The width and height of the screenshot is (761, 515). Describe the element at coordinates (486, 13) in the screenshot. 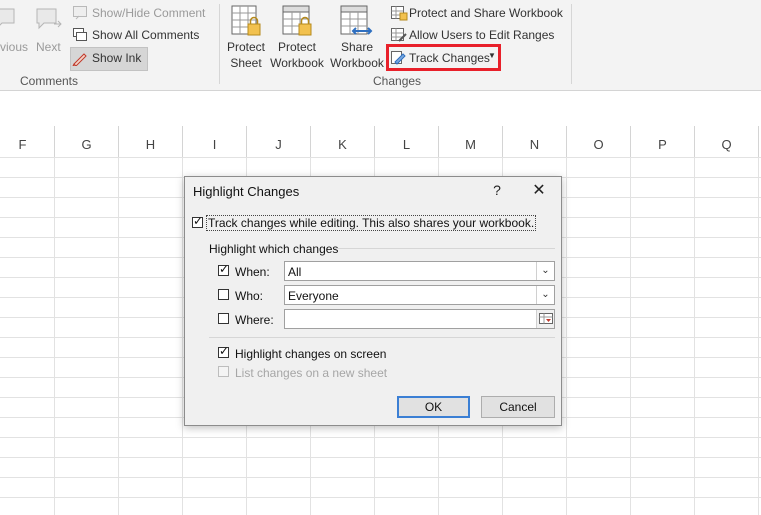

I see `protect-and-share-label: Protect and Share Workbook` at that location.